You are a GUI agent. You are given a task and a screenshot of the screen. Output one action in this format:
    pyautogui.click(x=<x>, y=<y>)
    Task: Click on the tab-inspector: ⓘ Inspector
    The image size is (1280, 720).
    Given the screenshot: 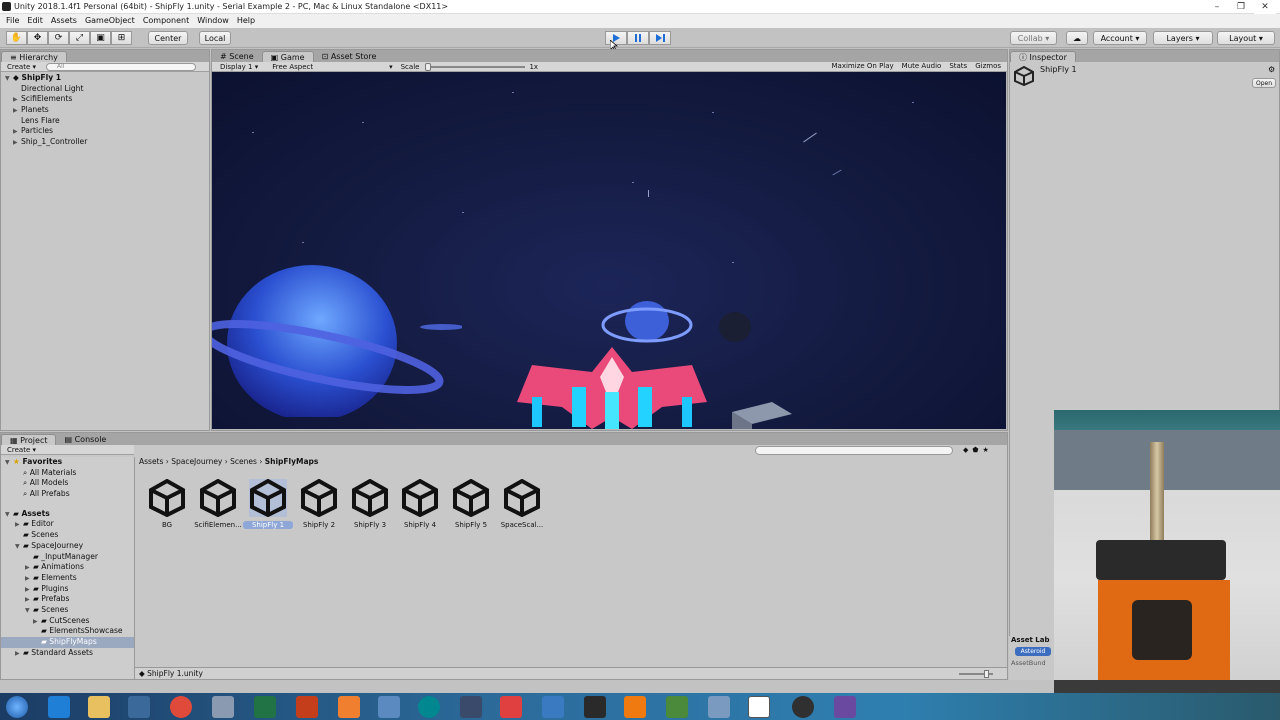 What is the action you would take?
    pyautogui.click(x=1043, y=56)
    